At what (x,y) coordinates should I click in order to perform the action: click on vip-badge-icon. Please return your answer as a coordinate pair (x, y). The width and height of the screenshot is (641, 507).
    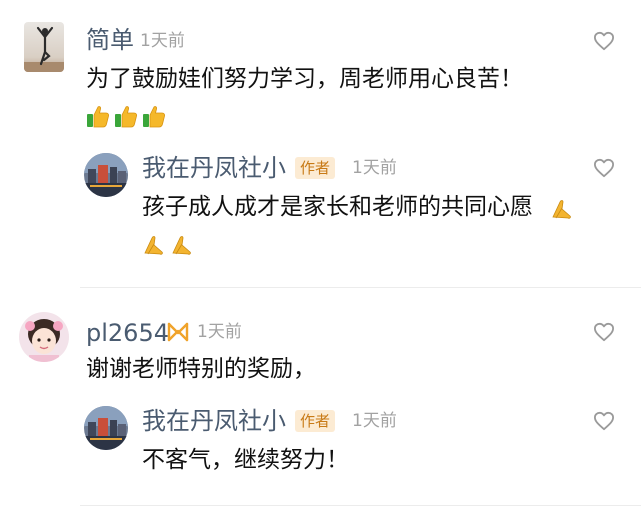
    Looking at the image, I should click on (178, 332).